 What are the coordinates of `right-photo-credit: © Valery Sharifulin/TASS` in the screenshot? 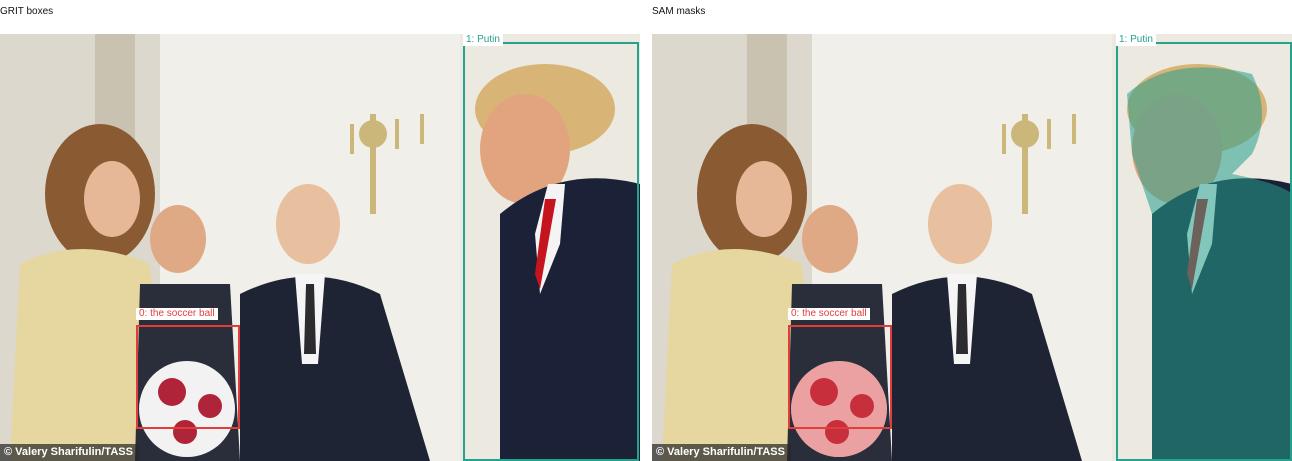 It's located at (721, 452).